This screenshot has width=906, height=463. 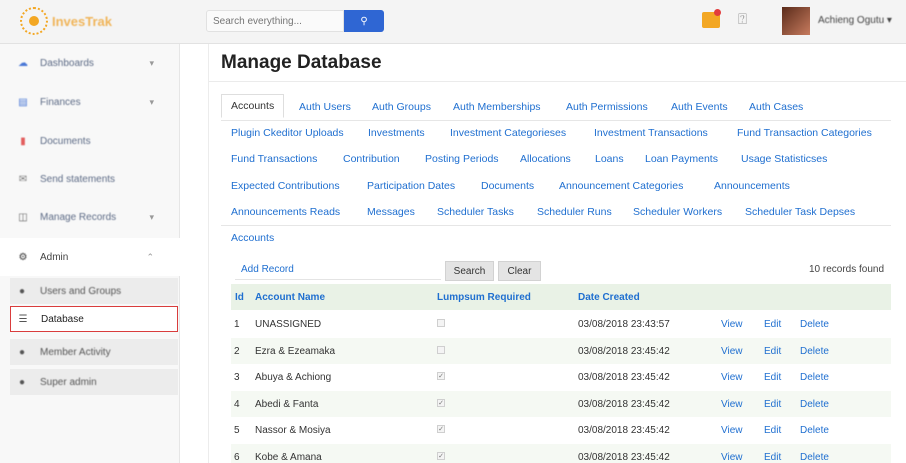 What do you see at coordinates (252, 238) in the screenshot?
I see `tab-accounts-2: Accounts` at bounding box center [252, 238].